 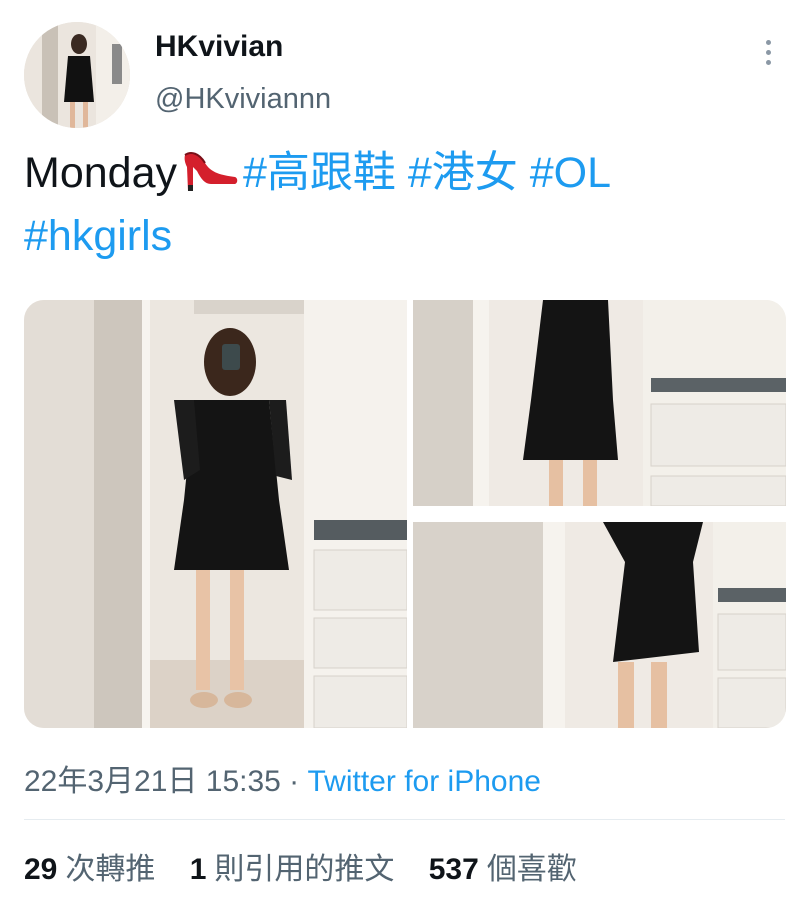 What do you see at coordinates (98, 236) in the screenshot?
I see `hashtag-link: #hkgirls` at bounding box center [98, 236].